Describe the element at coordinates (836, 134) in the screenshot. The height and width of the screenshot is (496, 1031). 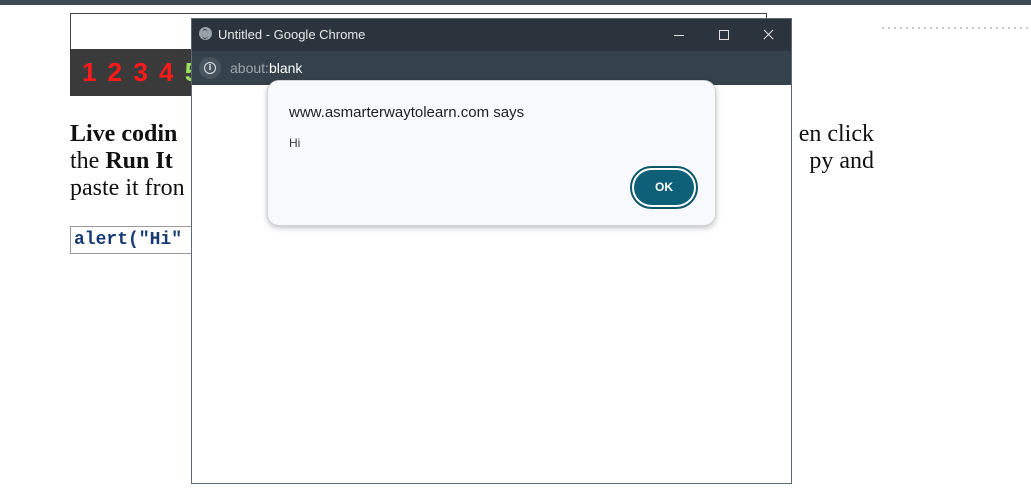
I see `paragraph-line-1-end: en click` at that location.